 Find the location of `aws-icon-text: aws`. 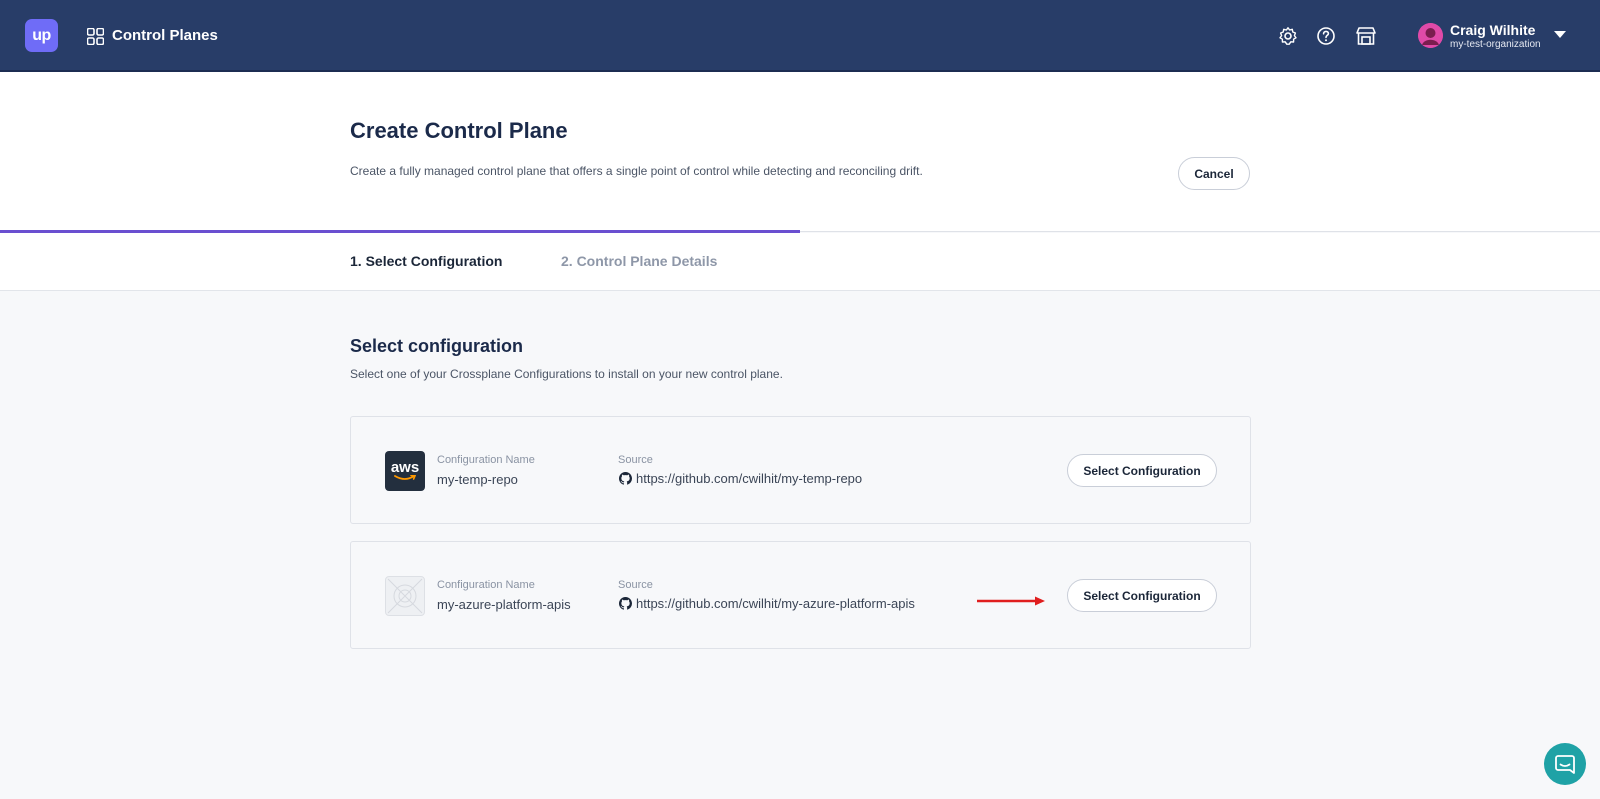

aws-icon-text: aws is located at coordinates (405, 467).